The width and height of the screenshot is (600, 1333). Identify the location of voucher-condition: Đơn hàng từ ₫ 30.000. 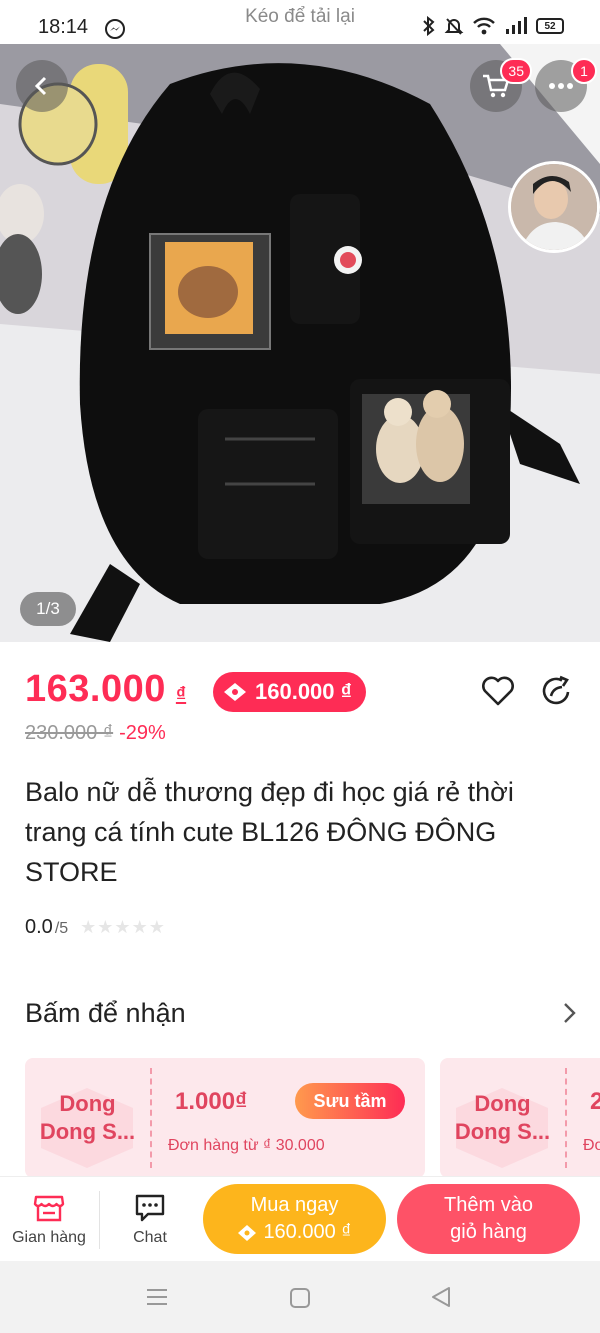
(246, 1145).